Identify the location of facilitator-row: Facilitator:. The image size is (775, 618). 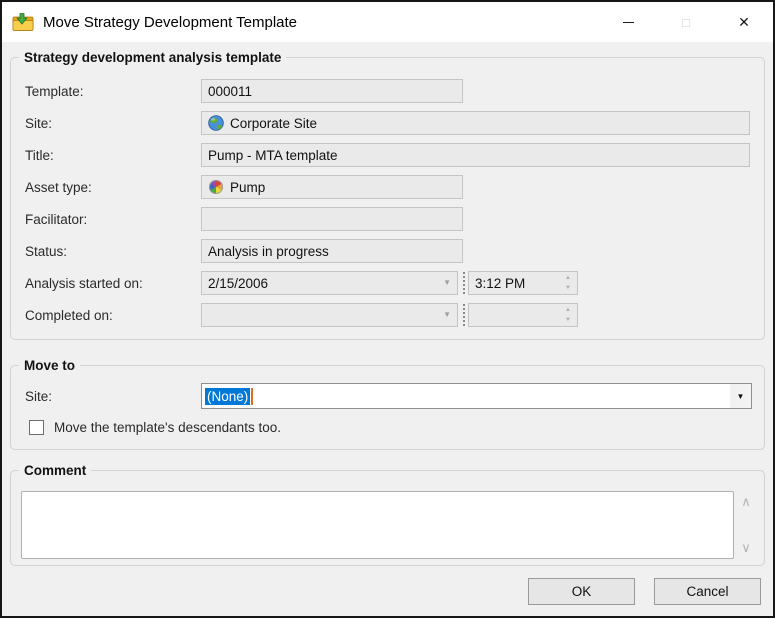
(387, 219).